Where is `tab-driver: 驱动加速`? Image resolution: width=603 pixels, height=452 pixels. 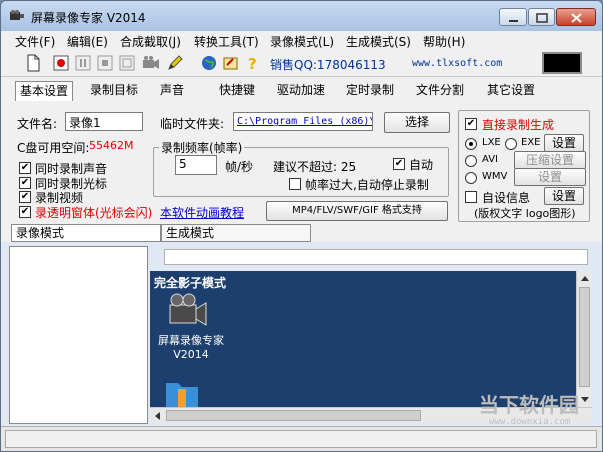 tab-driver: 驱动加速 is located at coordinates (301, 91).